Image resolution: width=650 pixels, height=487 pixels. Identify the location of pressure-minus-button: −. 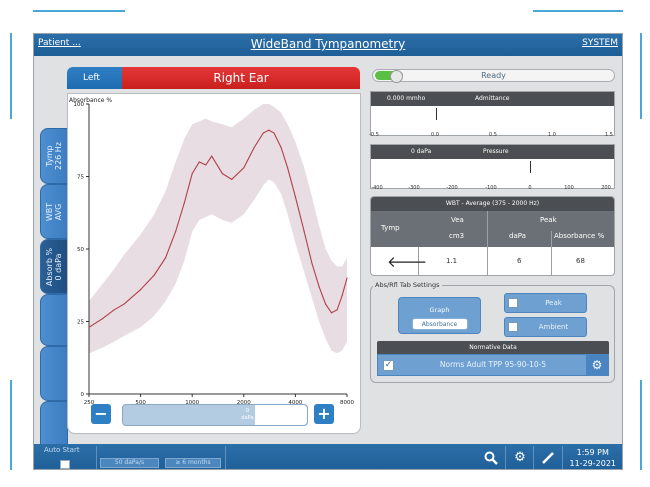
(101, 414).